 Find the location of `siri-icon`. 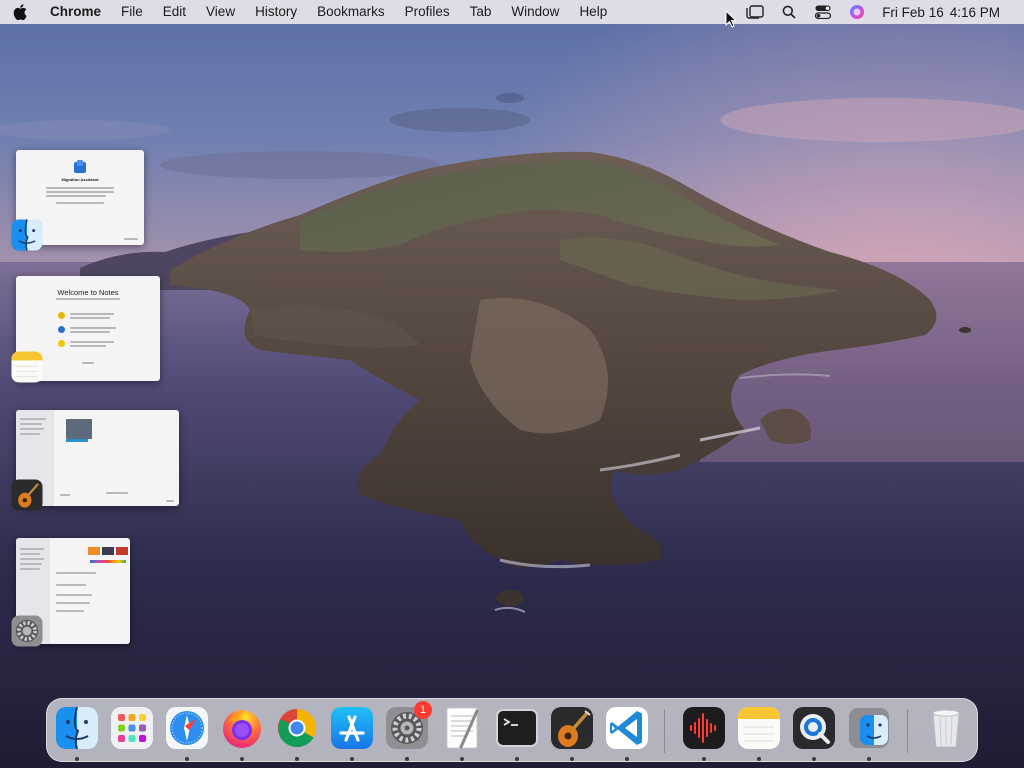

siri-icon is located at coordinates (857, 12).